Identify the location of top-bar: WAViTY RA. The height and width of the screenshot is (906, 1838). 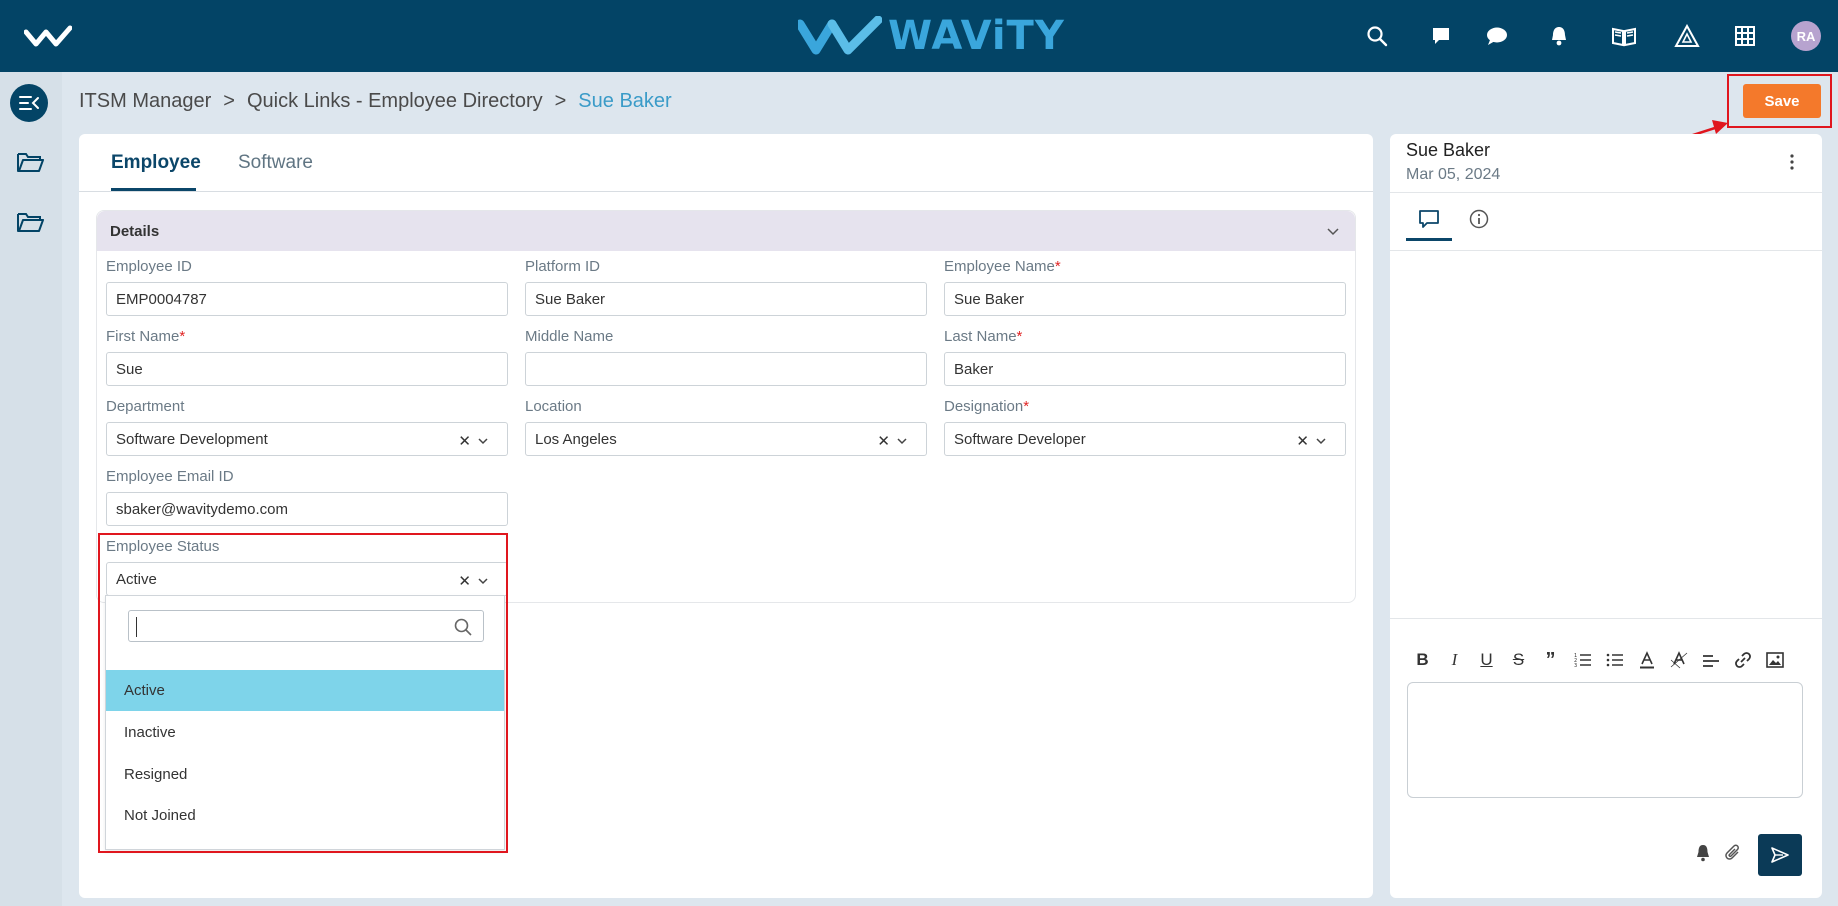
(919, 36).